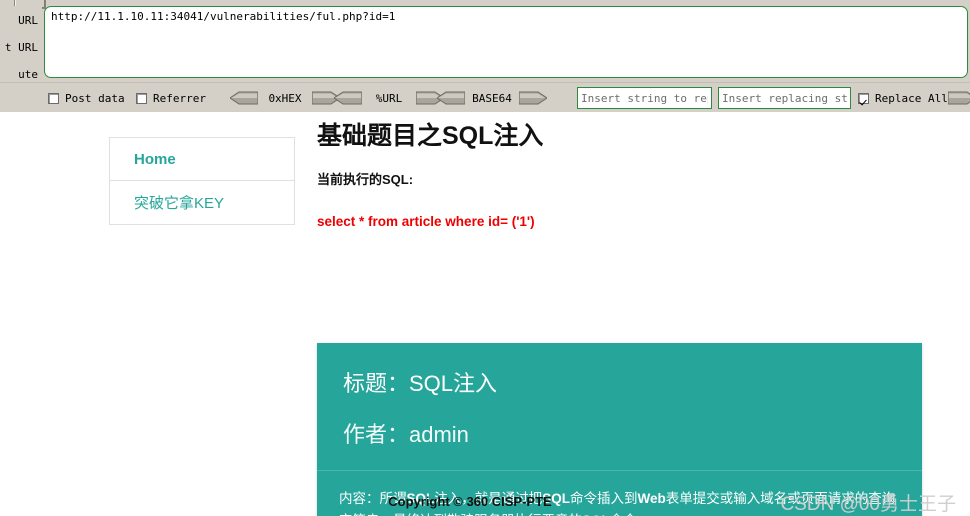  What do you see at coordinates (155, 159) in the screenshot?
I see `sidebar-item-home-label: Home` at bounding box center [155, 159].